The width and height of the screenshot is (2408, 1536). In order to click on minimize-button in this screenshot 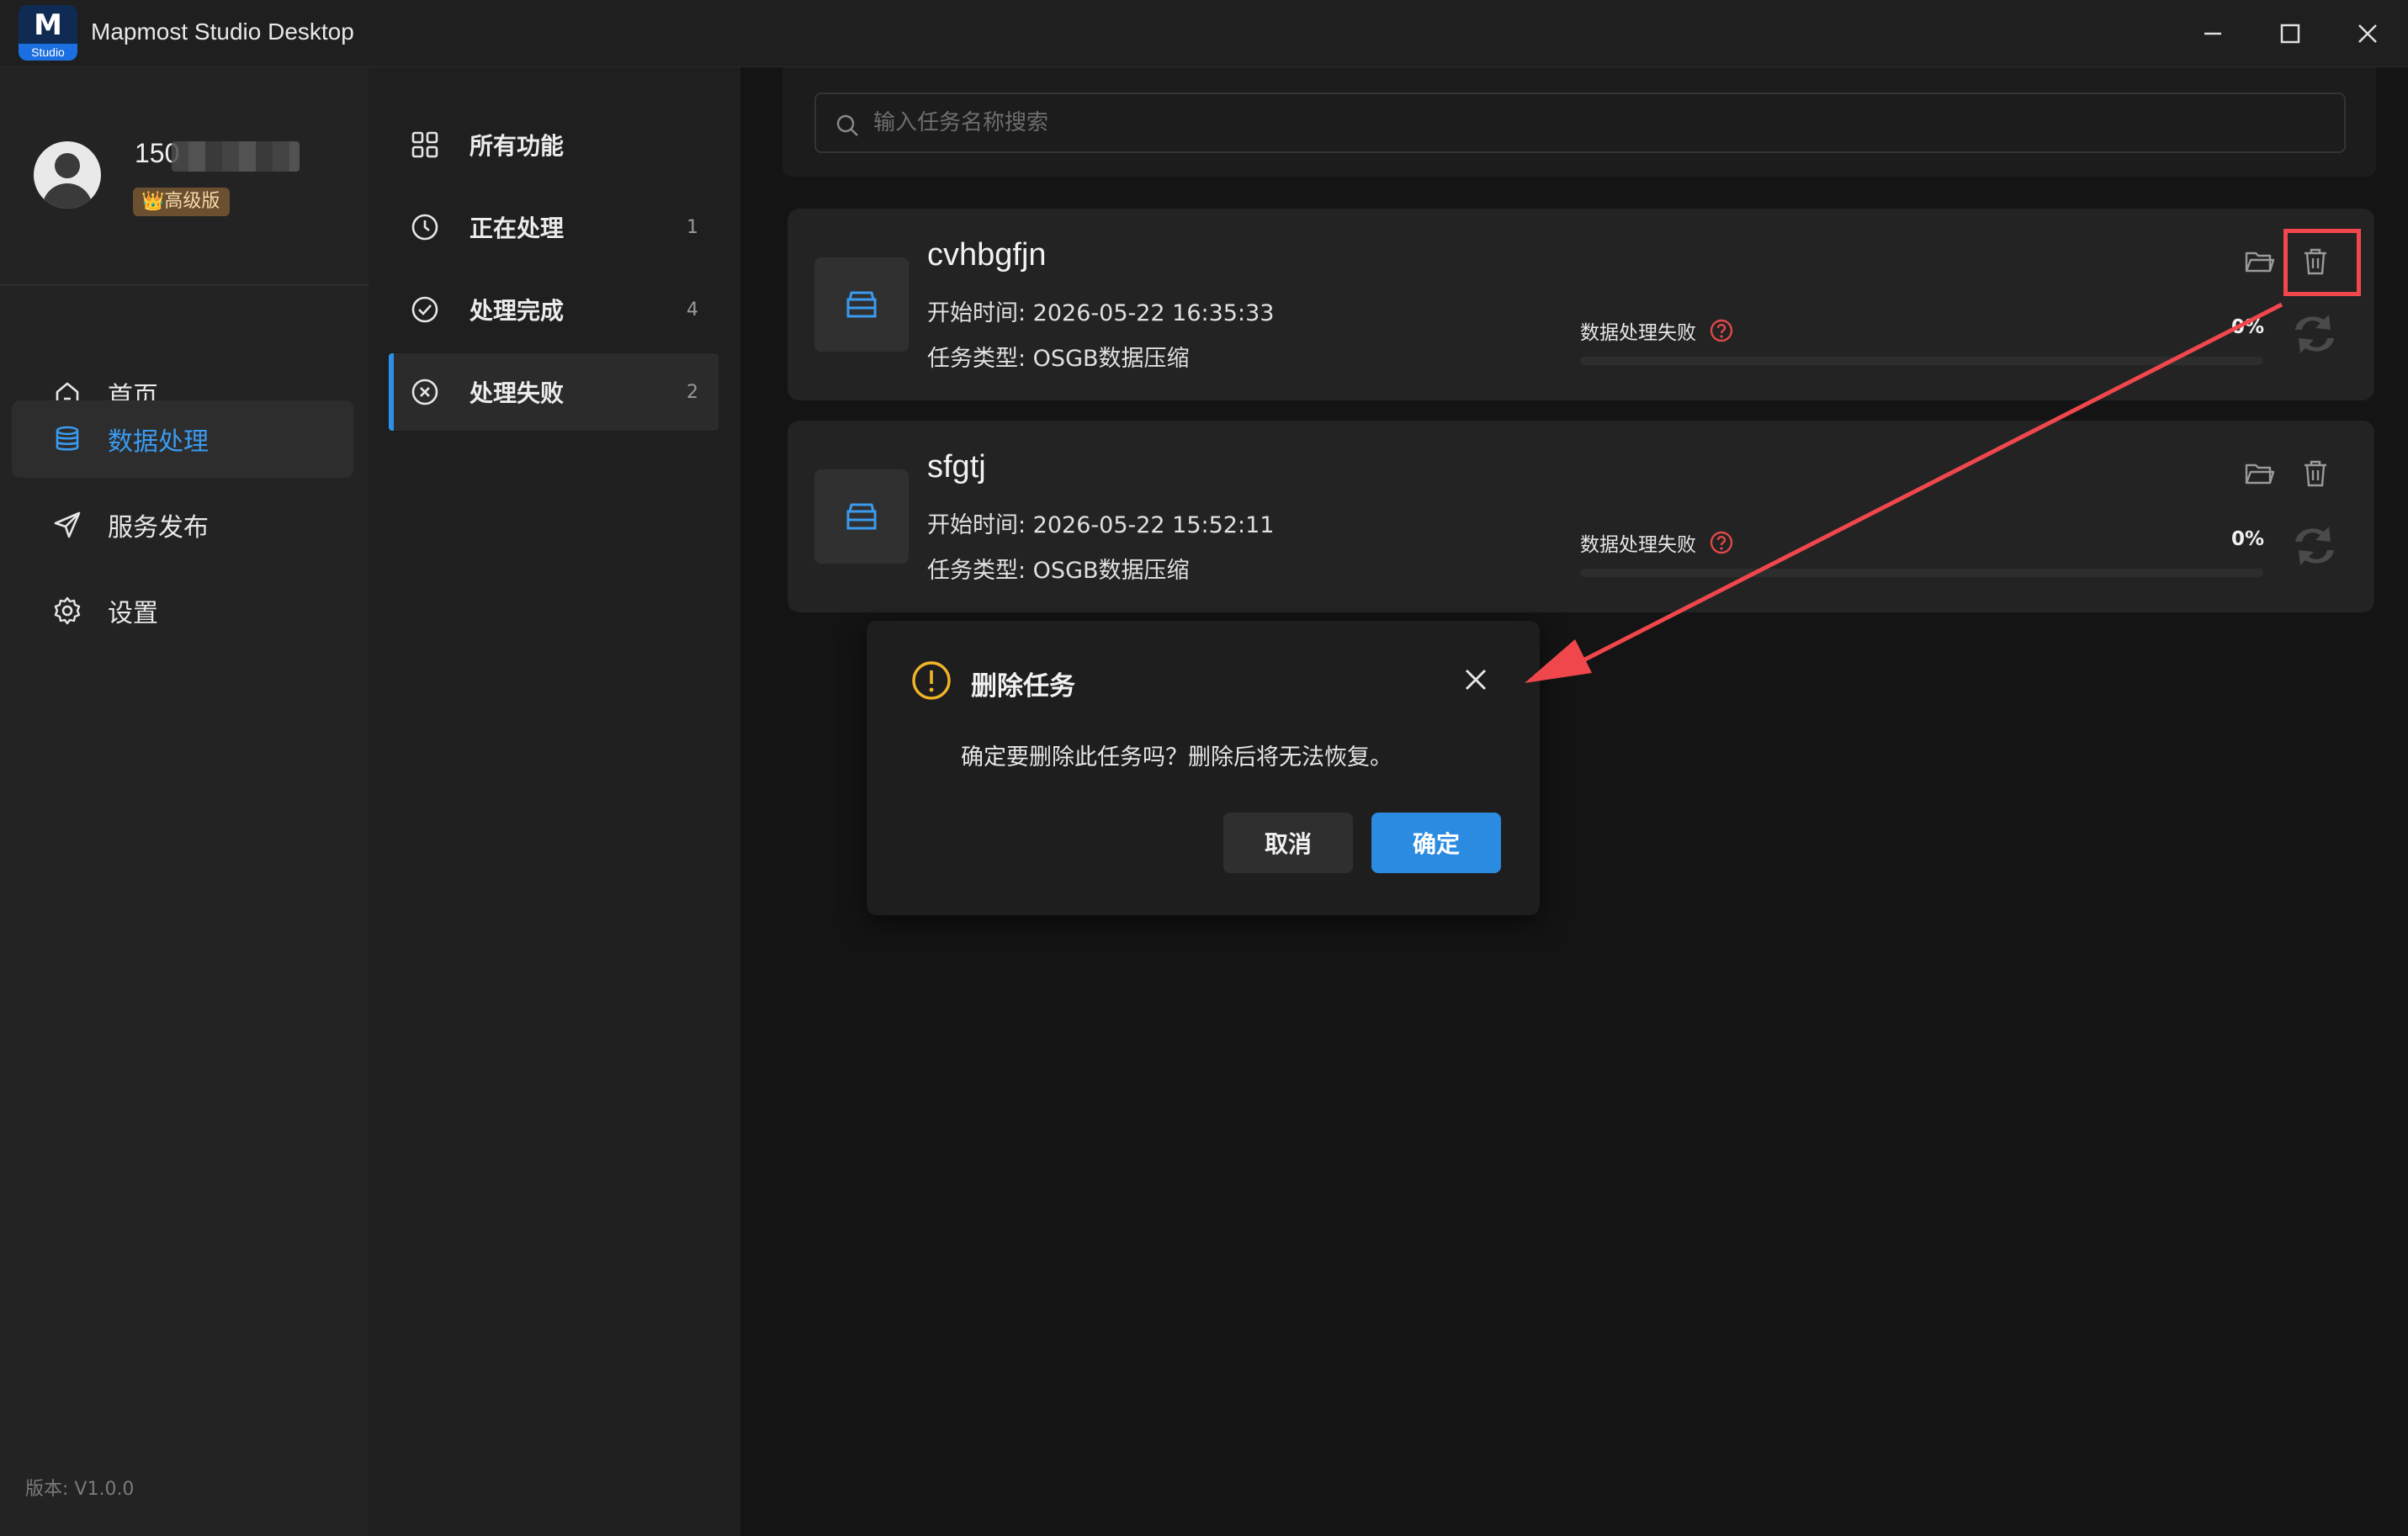, I will do `click(2213, 34)`.